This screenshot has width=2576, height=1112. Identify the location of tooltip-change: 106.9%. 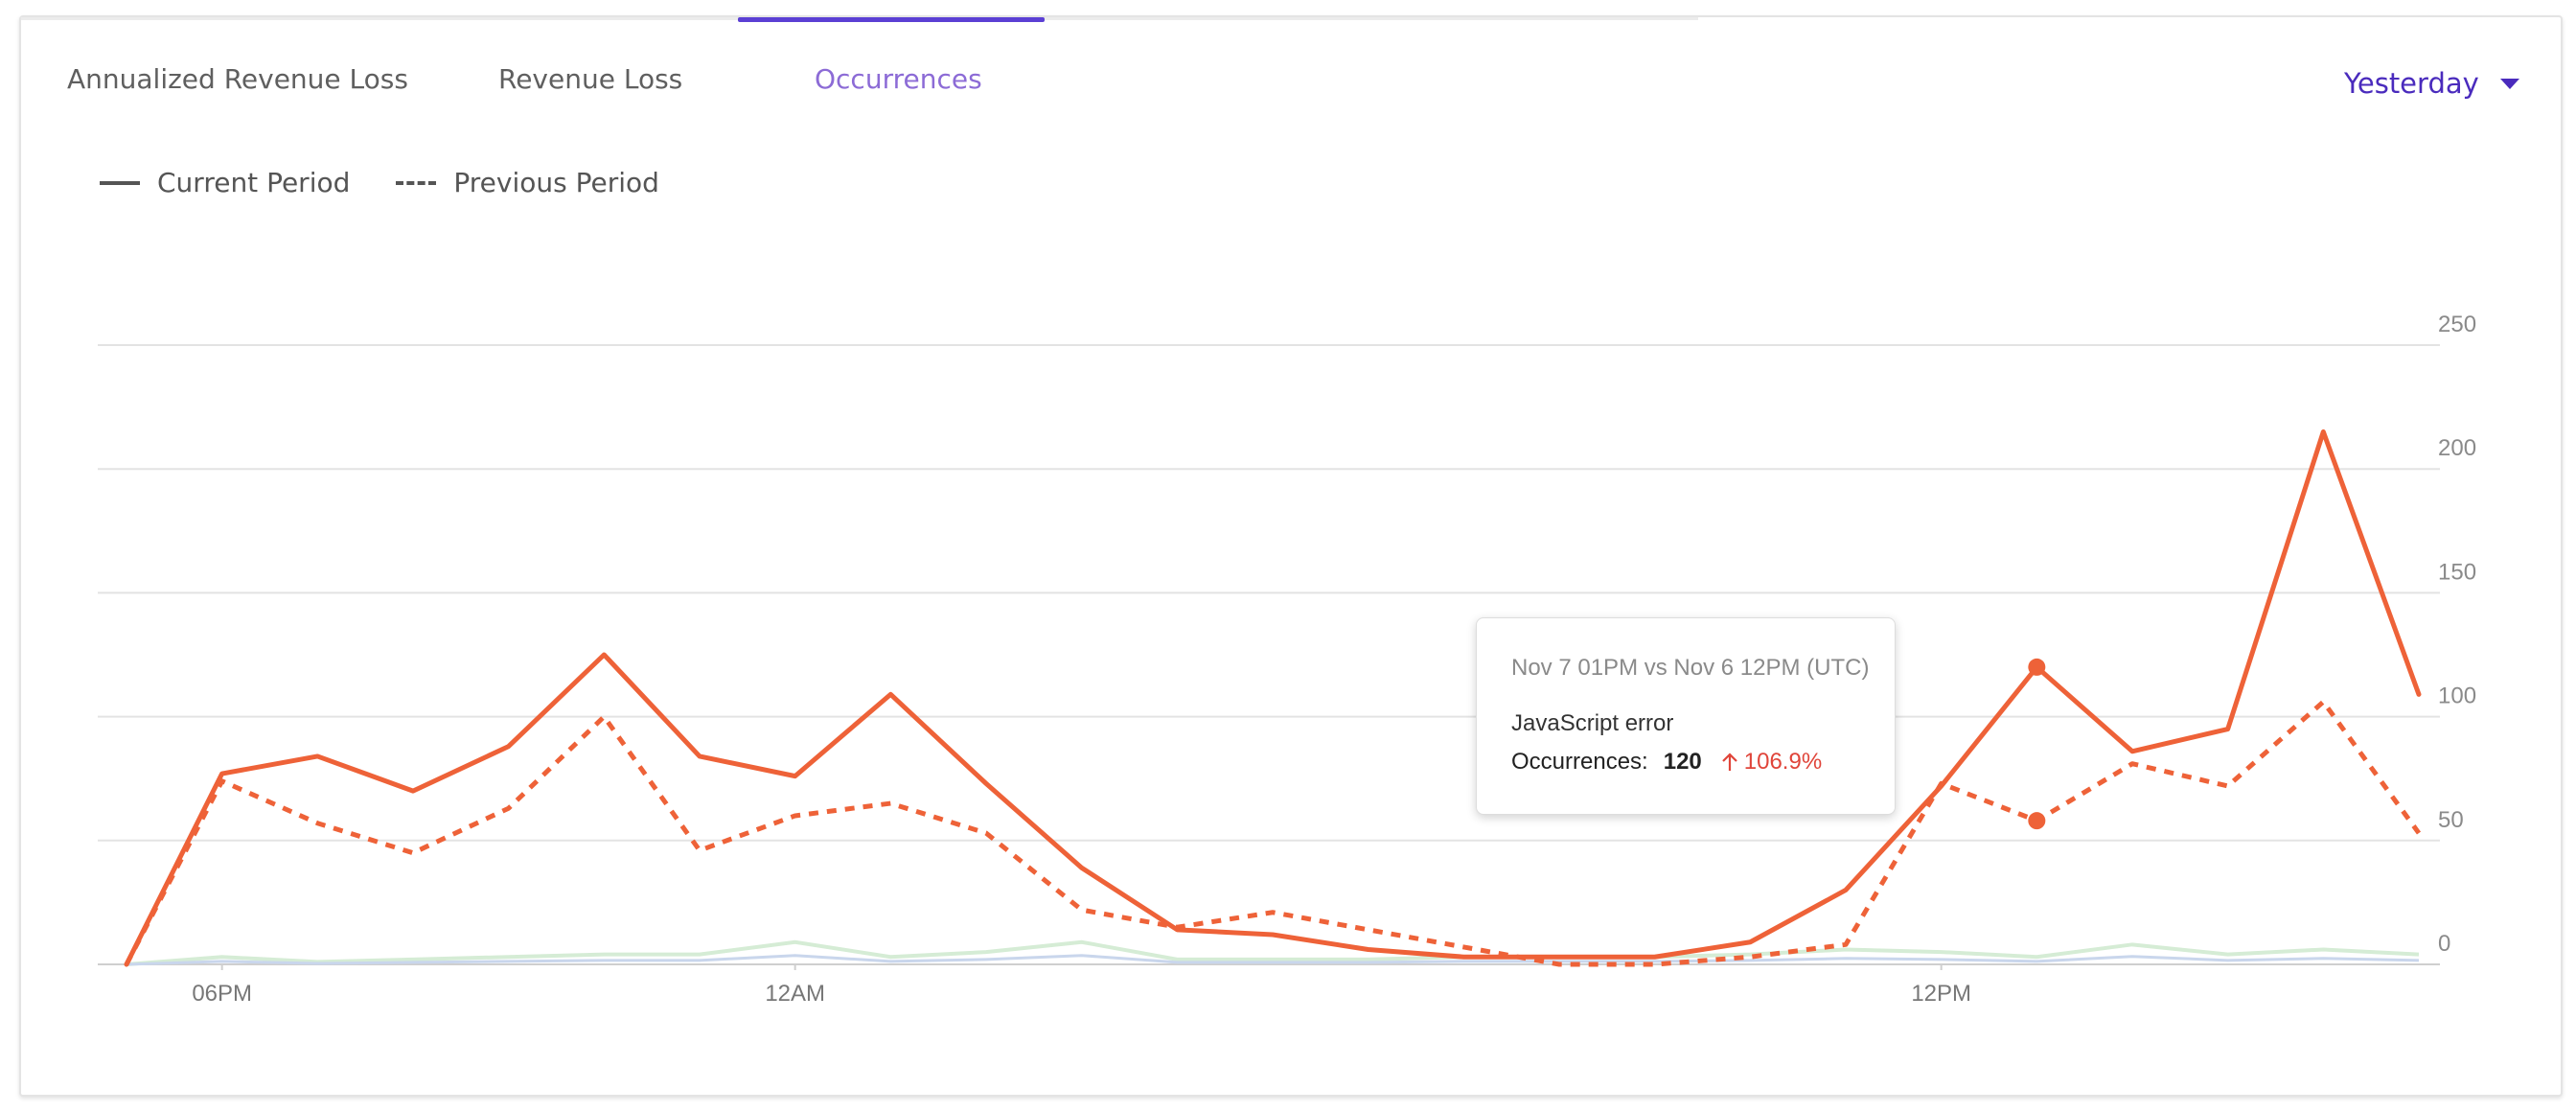
(1771, 762).